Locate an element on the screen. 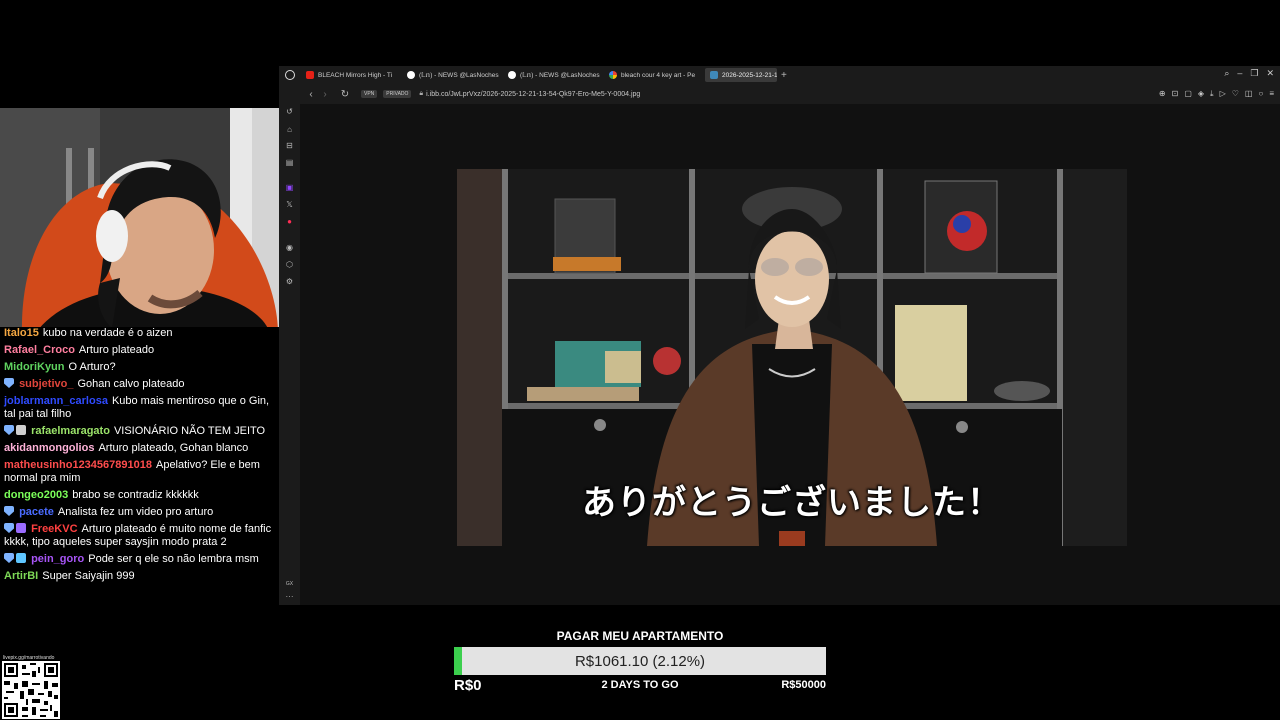  chat-username: Italo15 is located at coordinates (21, 333).